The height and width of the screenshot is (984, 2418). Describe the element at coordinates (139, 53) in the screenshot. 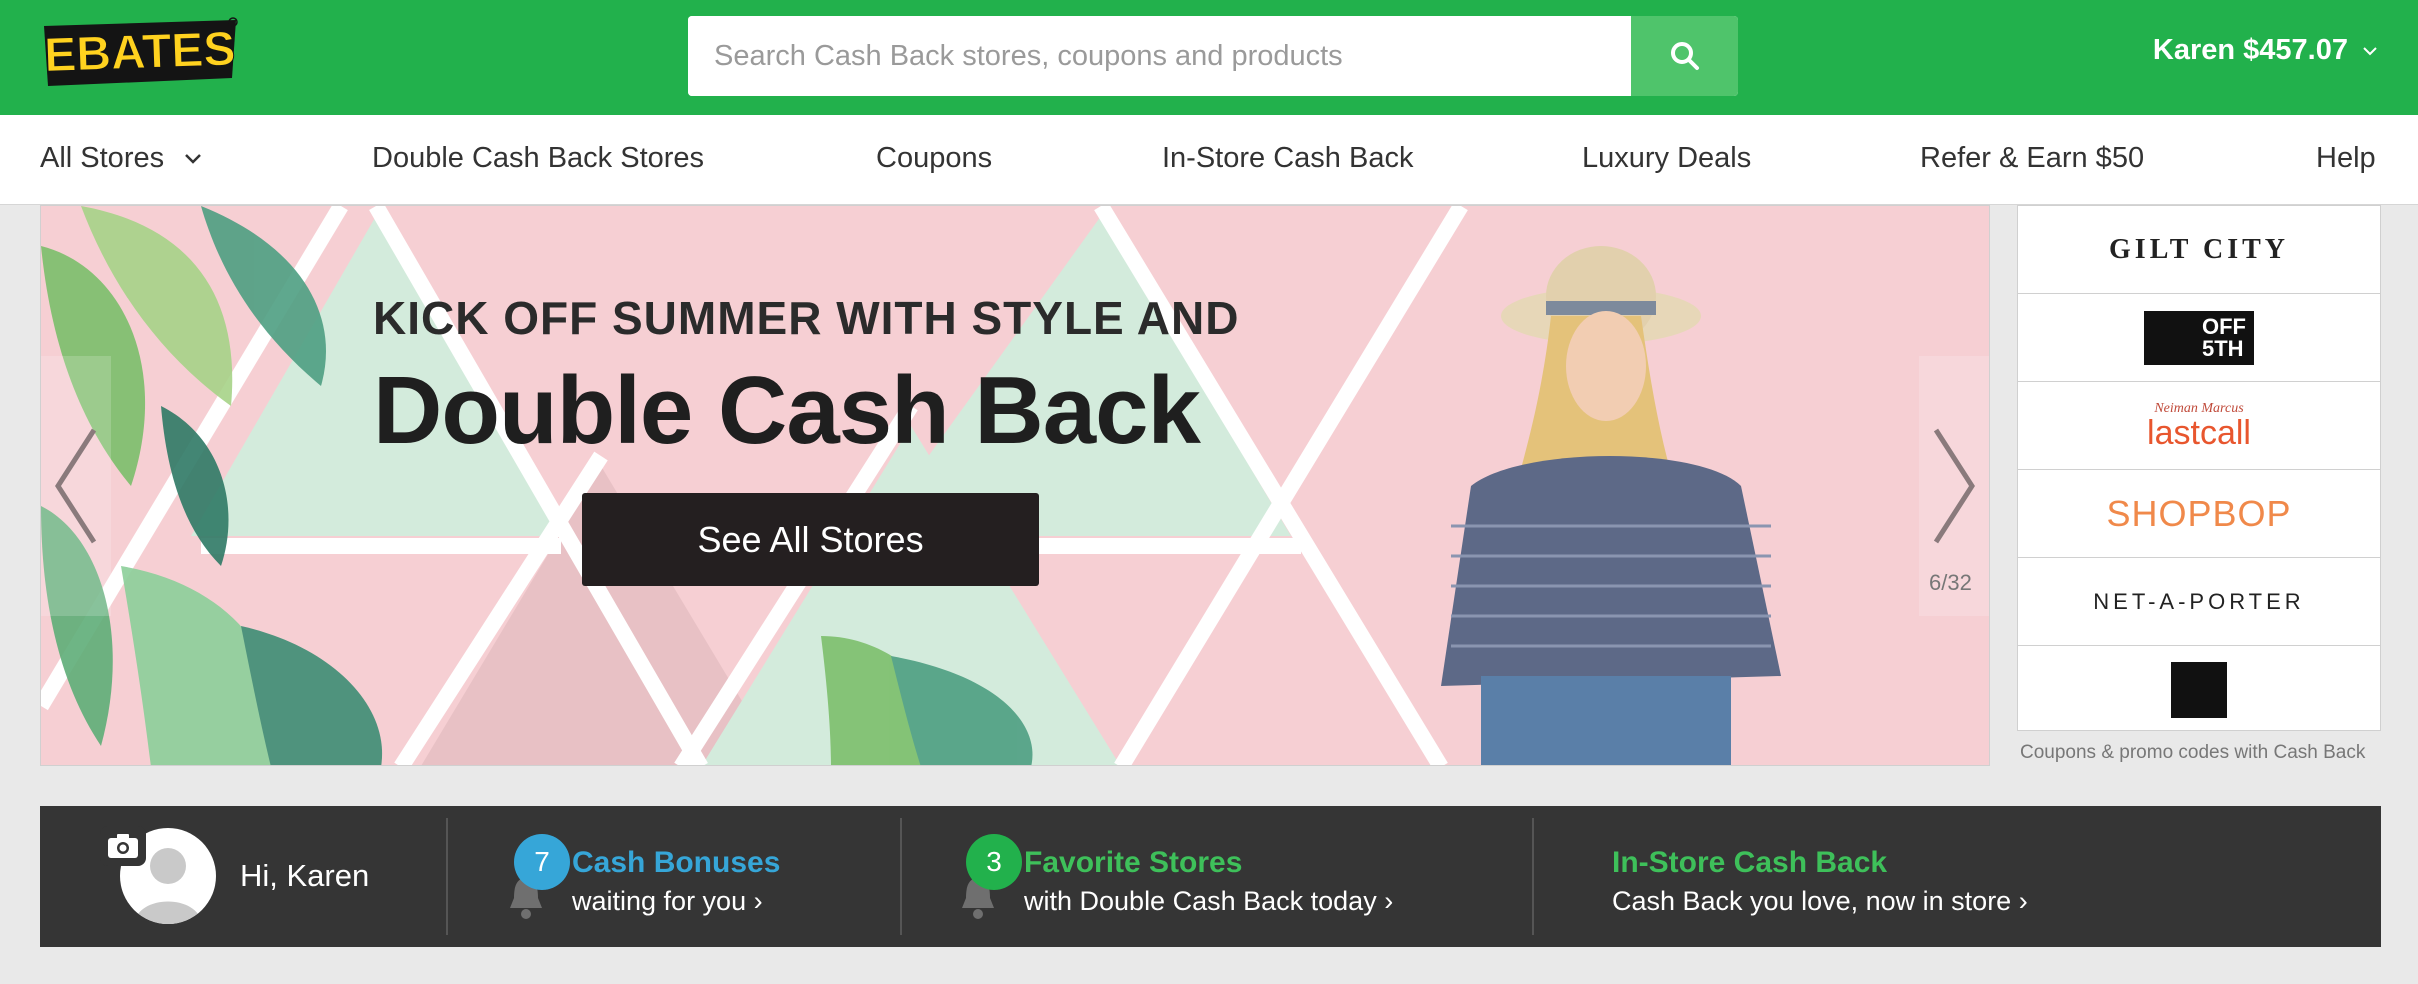

I see `svg-text: EBATES` at that location.